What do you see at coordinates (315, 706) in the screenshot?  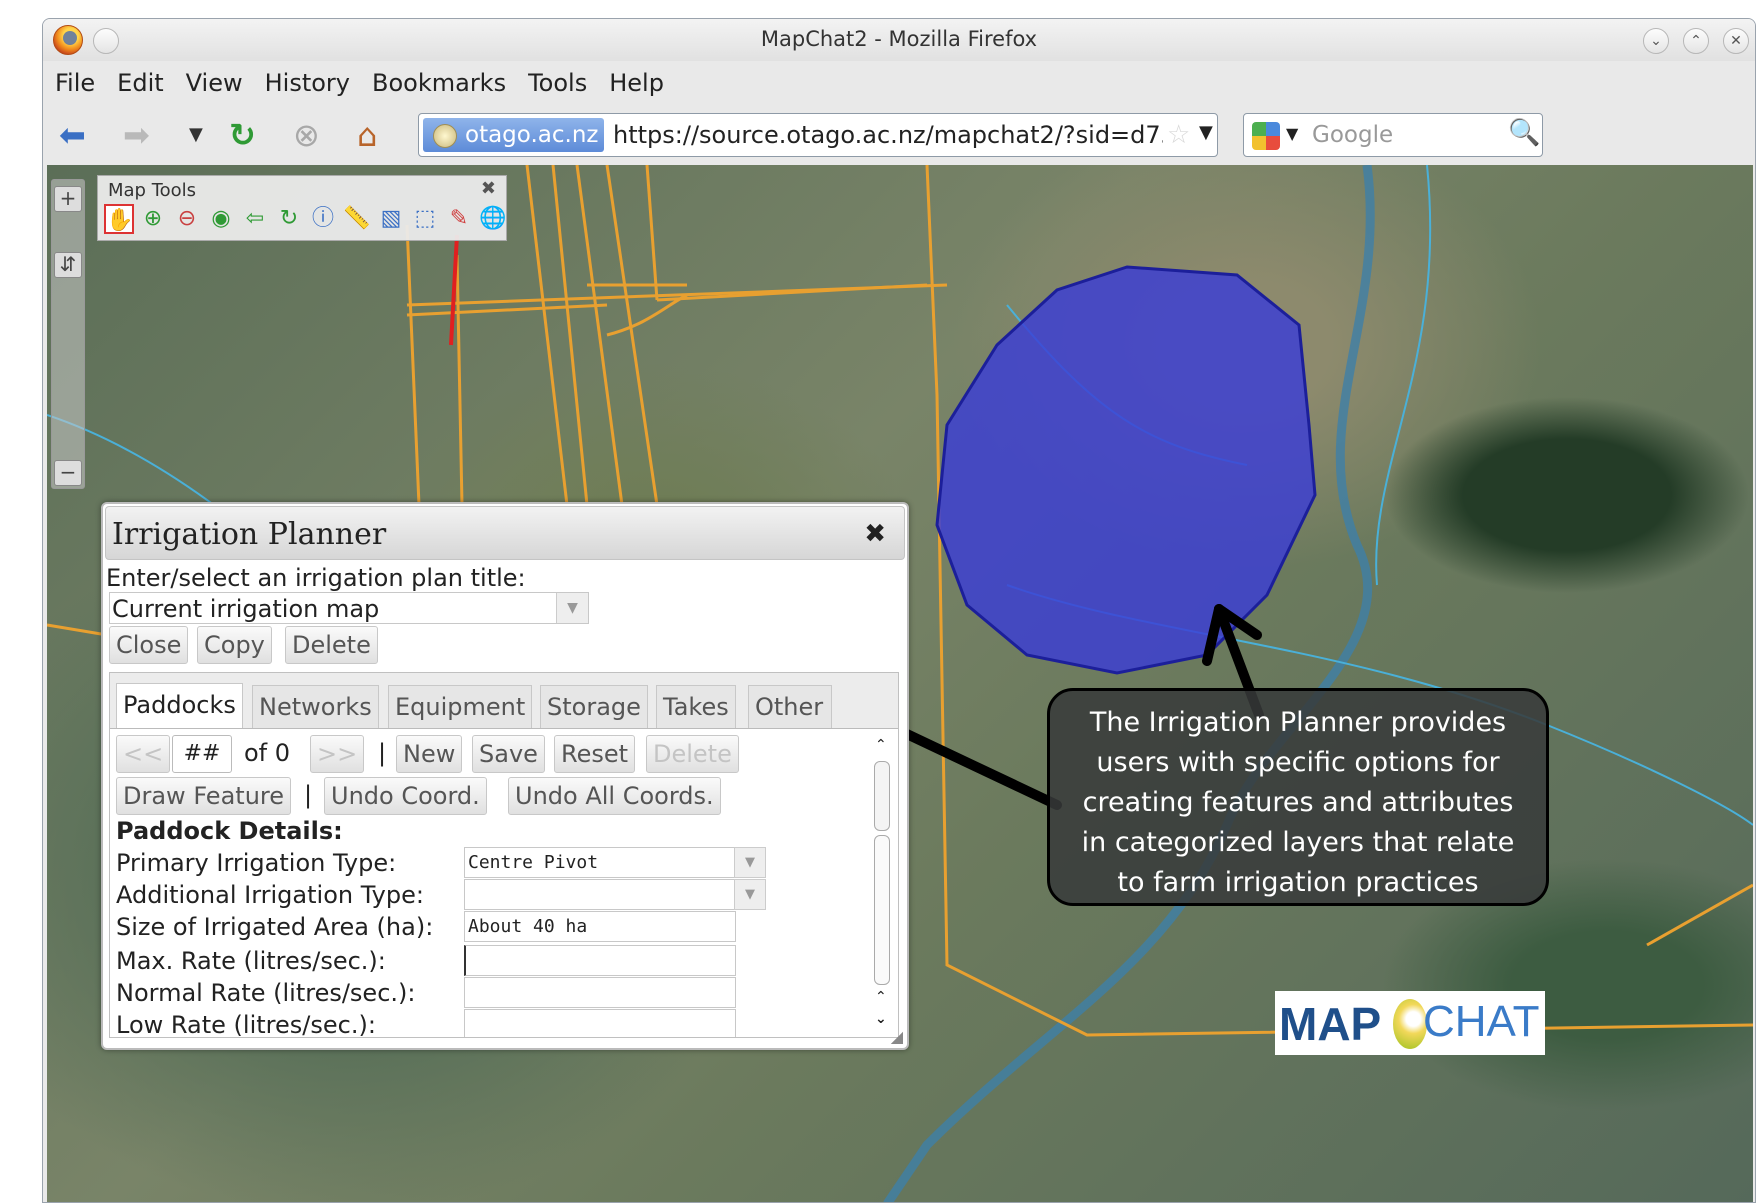 I see `tab-networks: Networks` at bounding box center [315, 706].